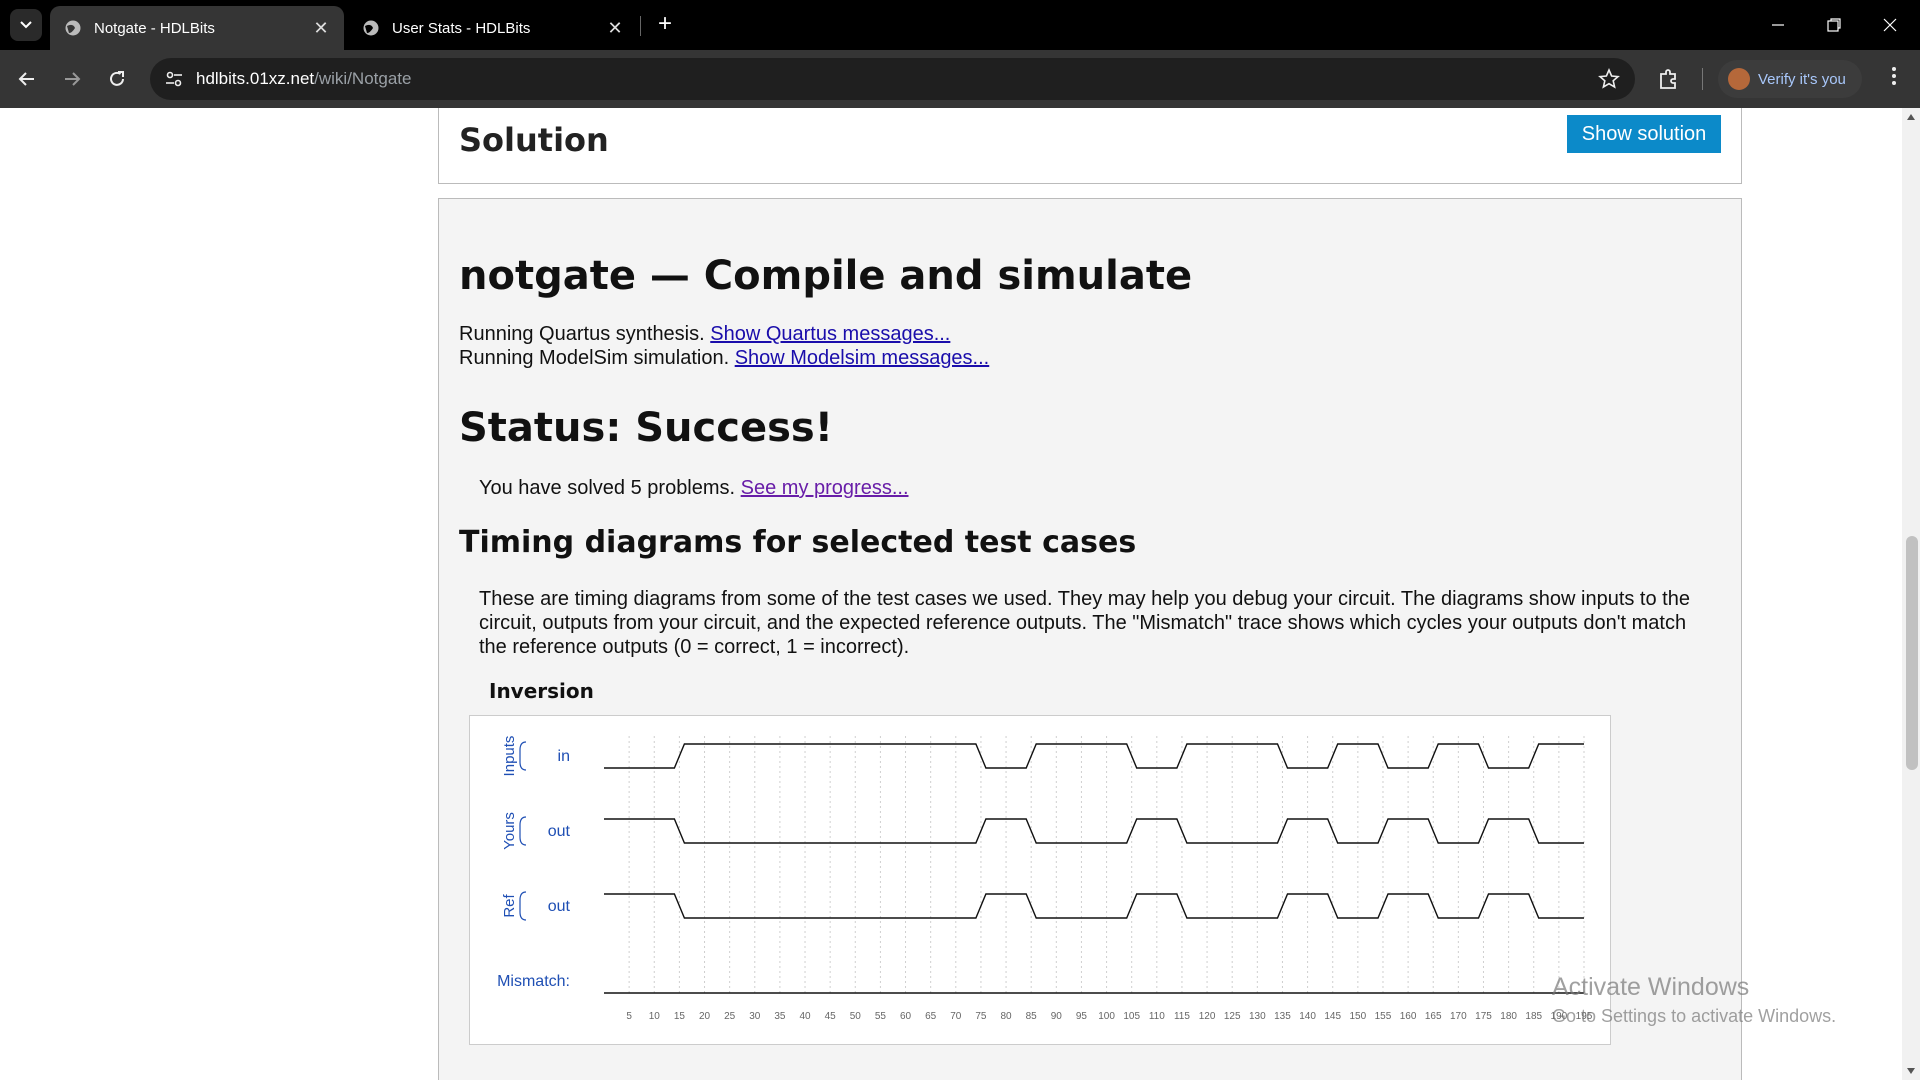 The height and width of the screenshot is (1080, 1920). Describe the element at coordinates (906, 1016) in the screenshot. I see `tick-label: 60` at that location.